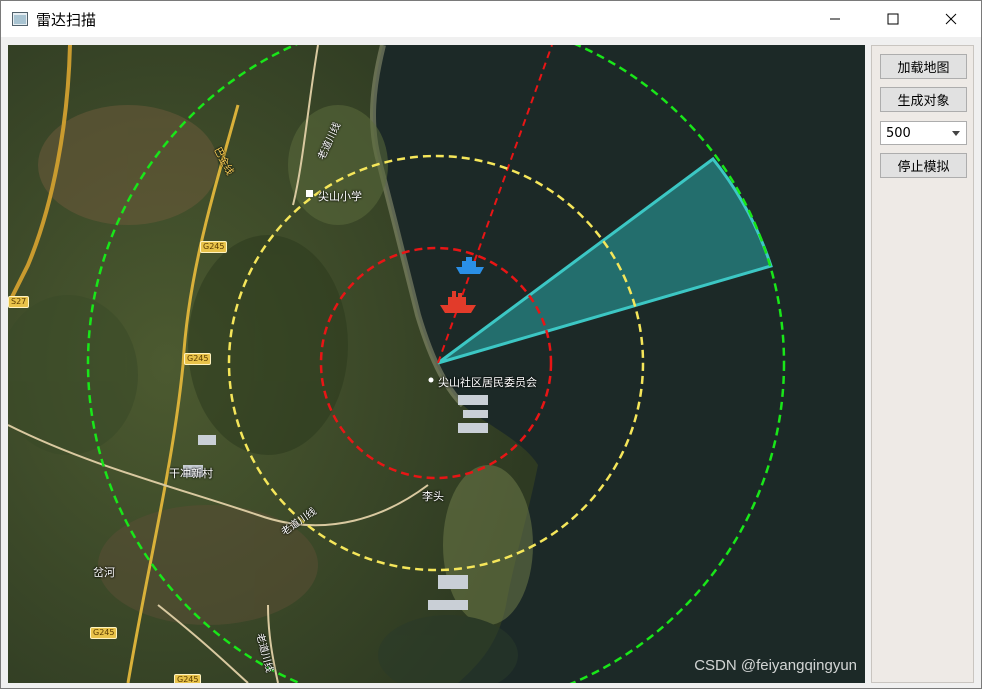  I want to click on chevron-down-icon, so click(956, 133).